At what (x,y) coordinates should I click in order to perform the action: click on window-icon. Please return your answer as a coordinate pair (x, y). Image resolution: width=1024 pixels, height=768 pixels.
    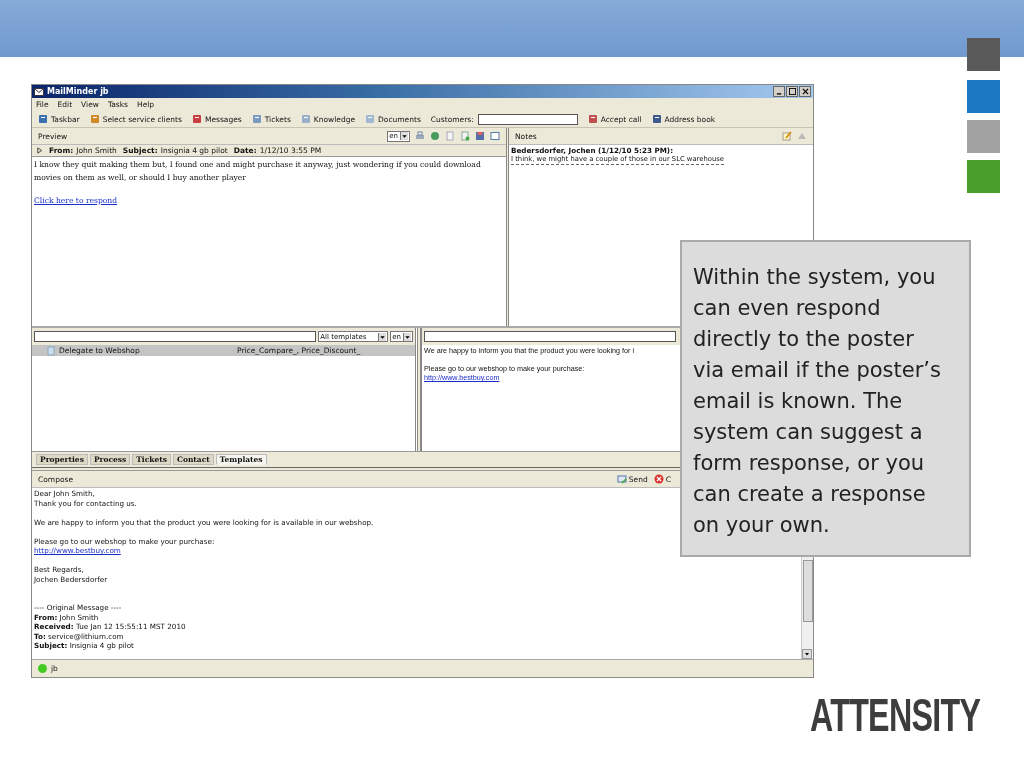
    Looking at the image, I should click on (495, 136).